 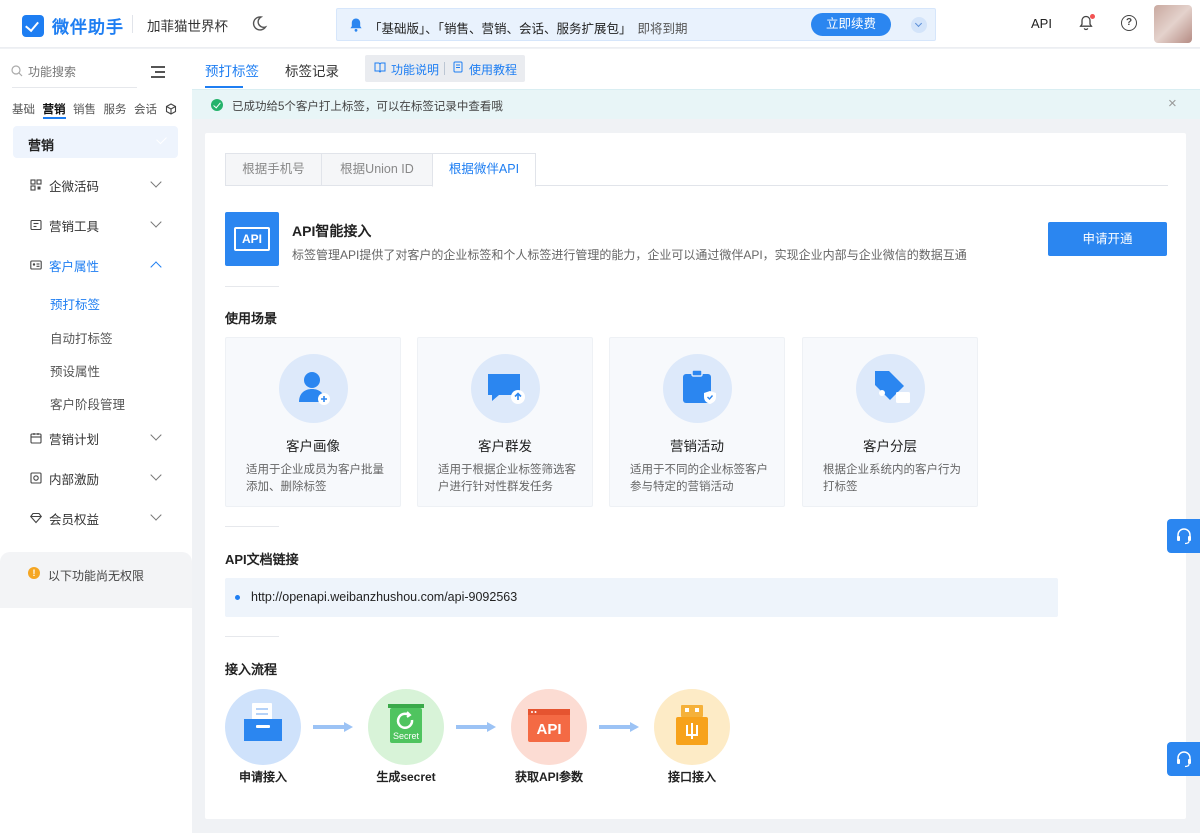 What do you see at coordinates (74, 186) in the screenshot?
I see `sidebar-item-label: 企微活码` at bounding box center [74, 186].